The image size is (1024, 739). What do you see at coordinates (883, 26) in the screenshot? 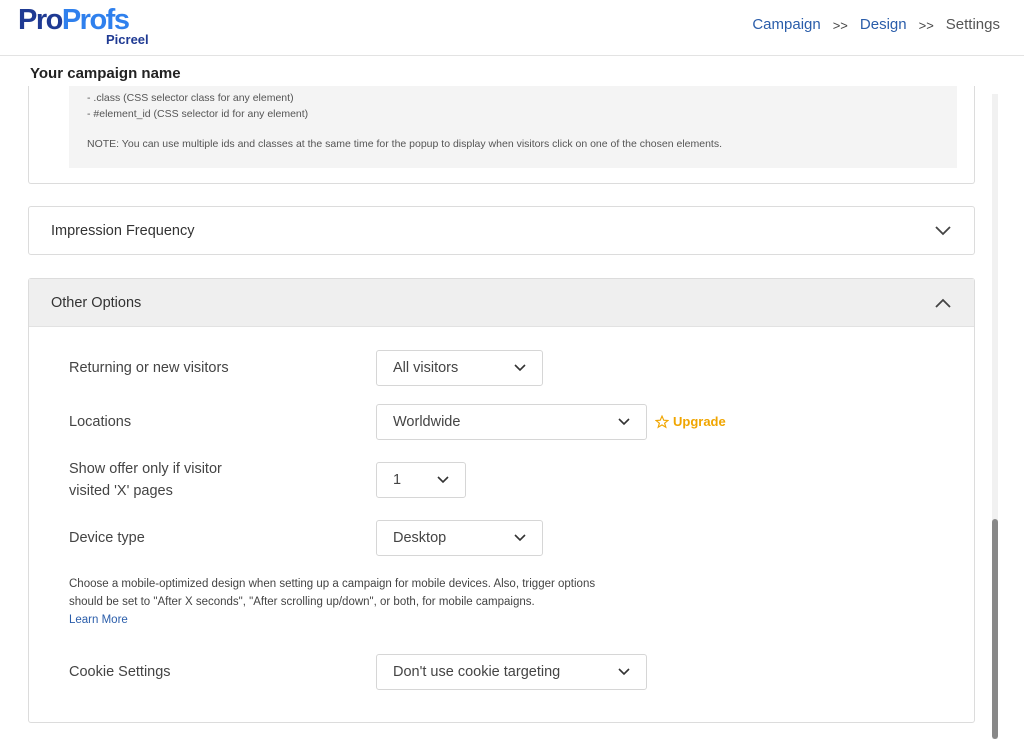
I see `breadcrumb-design: Design` at bounding box center [883, 26].